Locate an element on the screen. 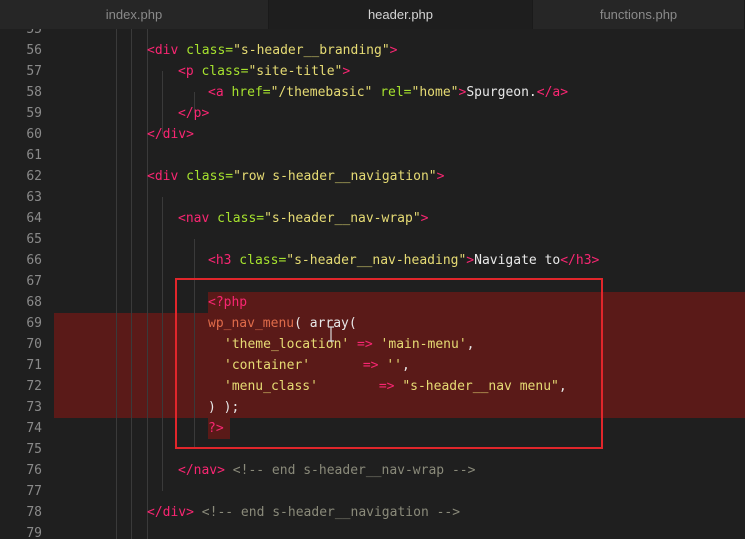 The width and height of the screenshot is (745, 539). code-line-78: </div> <!-- end s-header__navigation --> is located at coordinates (304, 512).